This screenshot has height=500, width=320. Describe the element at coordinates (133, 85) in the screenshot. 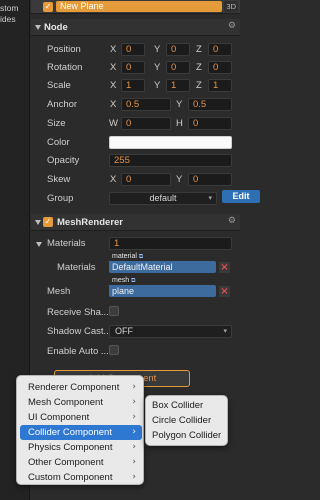

I see `scale-x-field: 1` at that location.